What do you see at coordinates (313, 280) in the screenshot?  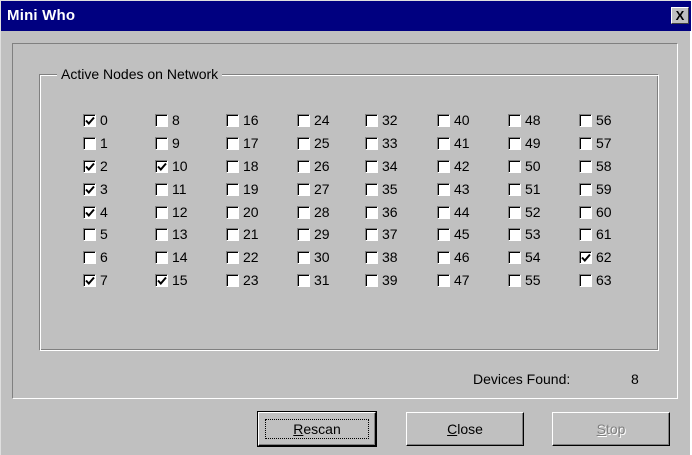 I see `node-checkbox-31: 31` at bounding box center [313, 280].